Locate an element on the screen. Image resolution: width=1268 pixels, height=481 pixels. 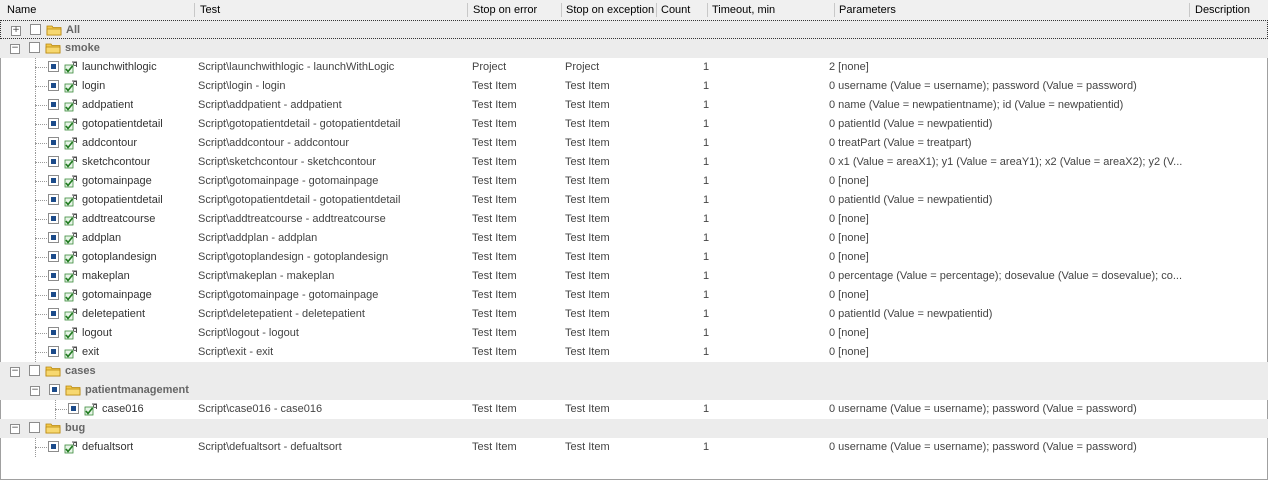
header-parameters: Parameters is located at coordinates (1009, 10).